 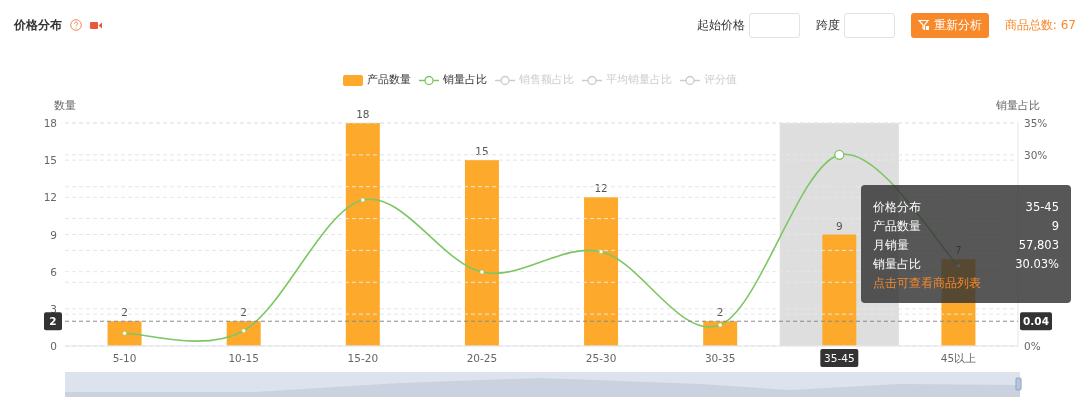 What do you see at coordinates (1040, 25) in the screenshot?
I see `product-total: 商品总数: 67` at bounding box center [1040, 25].